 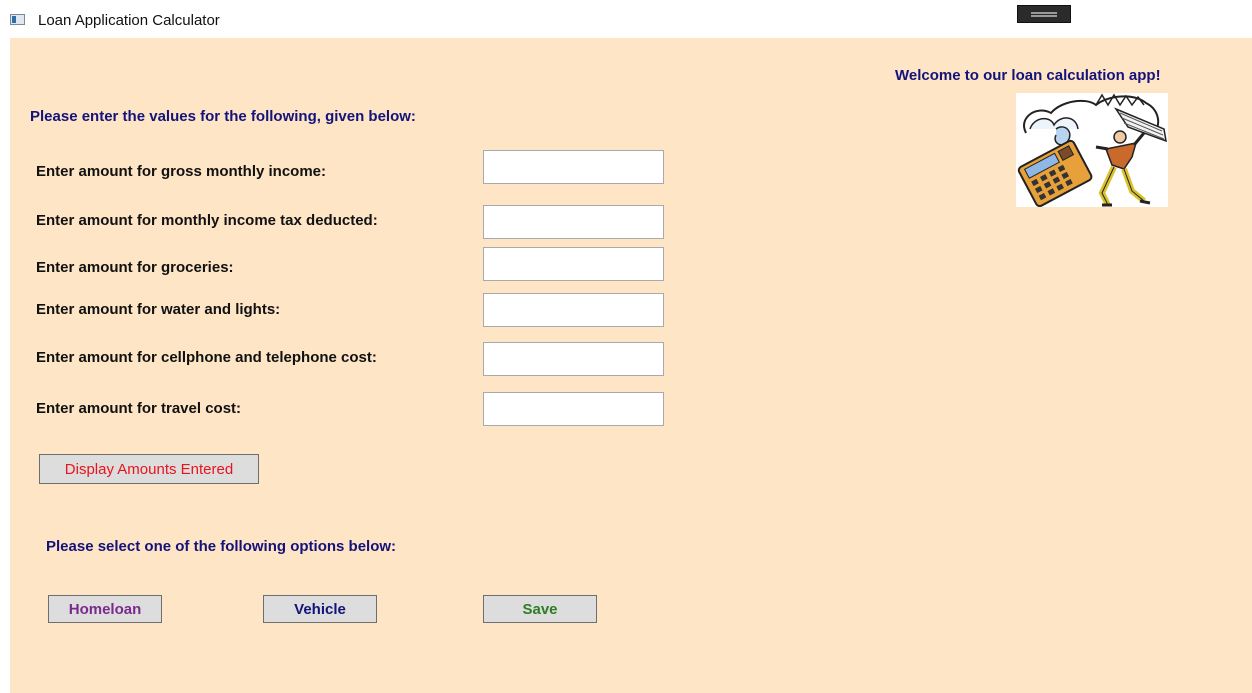 What do you see at coordinates (129, 20) in the screenshot?
I see `window-title: Loan Application Calculator` at bounding box center [129, 20].